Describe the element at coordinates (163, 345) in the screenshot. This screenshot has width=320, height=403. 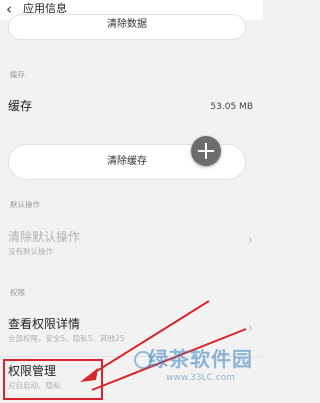
I see `annotation-arrow` at that location.